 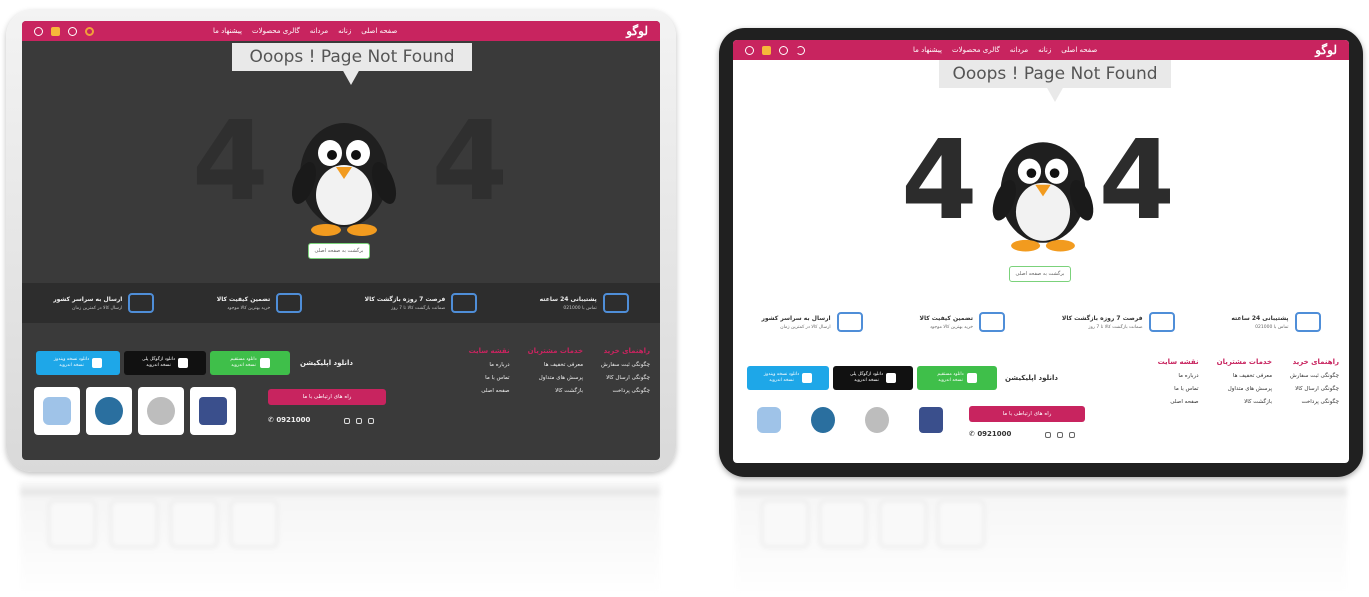 What do you see at coordinates (90, 31) in the screenshot?
I see `sun-icon` at bounding box center [90, 31].